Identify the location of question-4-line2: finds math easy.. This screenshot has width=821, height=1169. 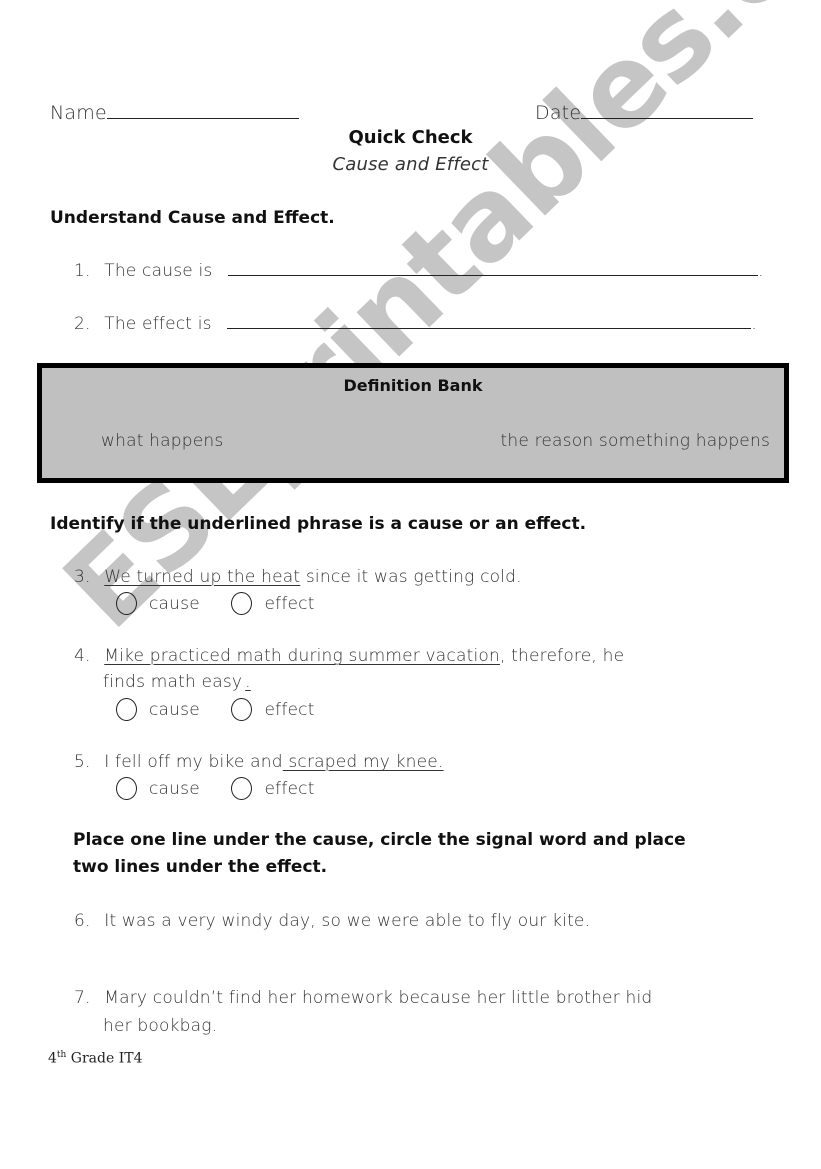
(177, 682).